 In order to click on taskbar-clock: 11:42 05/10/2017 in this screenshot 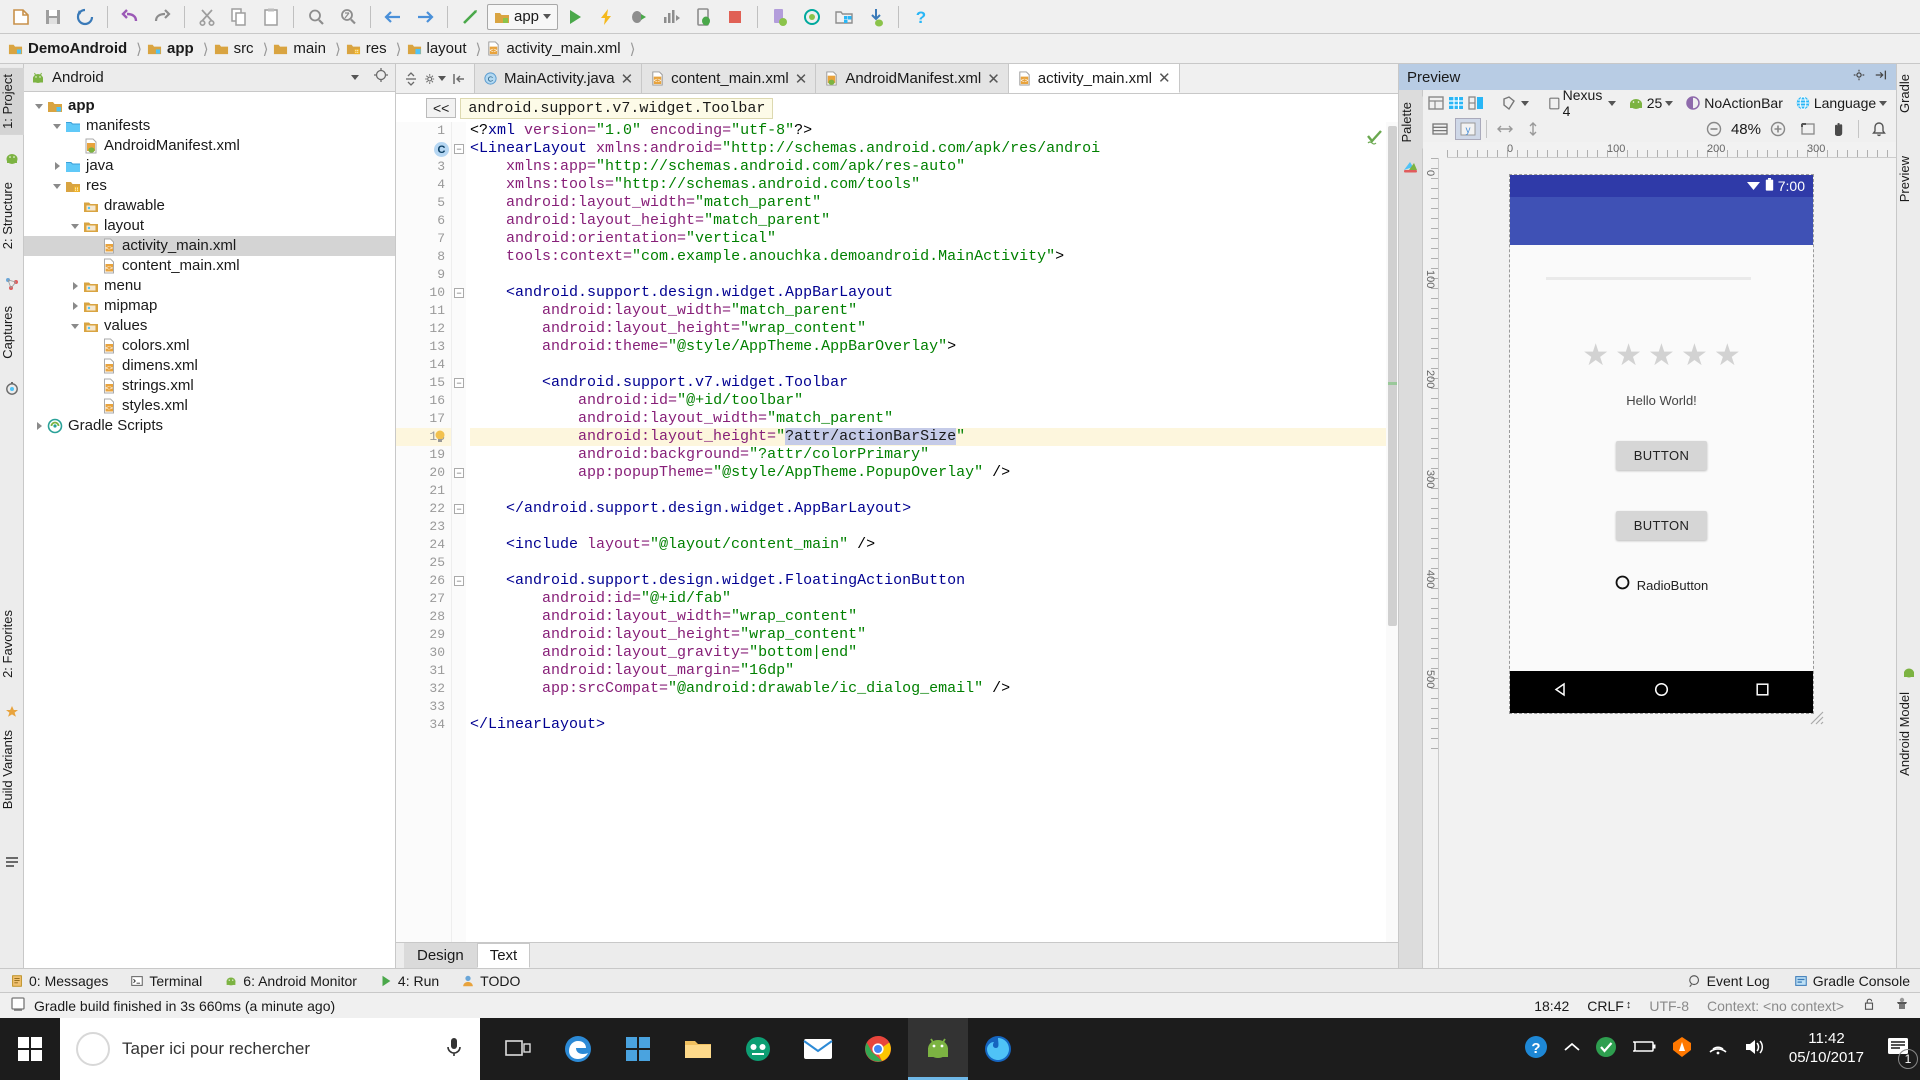, I will do `click(1826, 1049)`.